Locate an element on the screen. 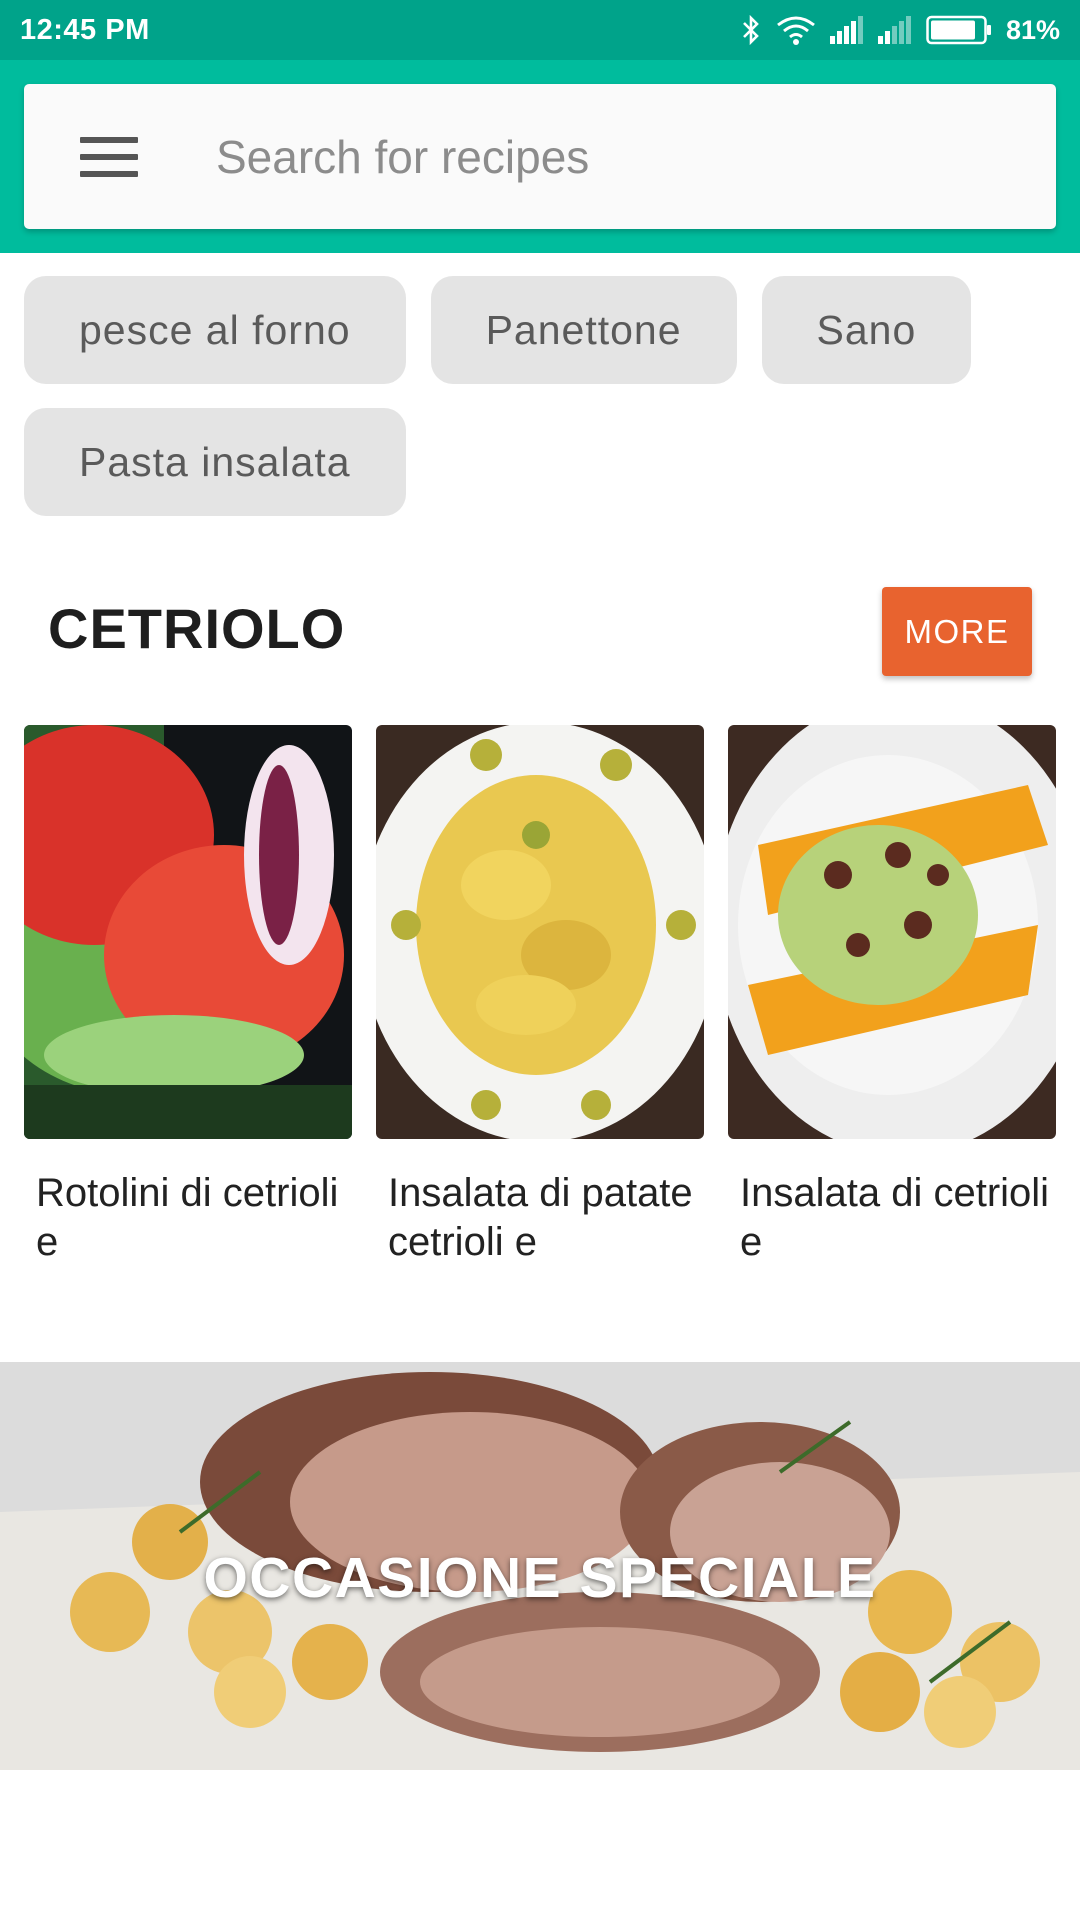  recipe-card: Insalata di patate cetrioli e is located at coordinates (540, 996).